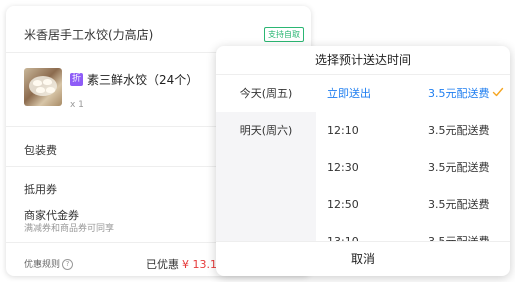  Describe the element at coordinates (77, 105) in the screenshot. I see `product-quantity: x 1` at that location.